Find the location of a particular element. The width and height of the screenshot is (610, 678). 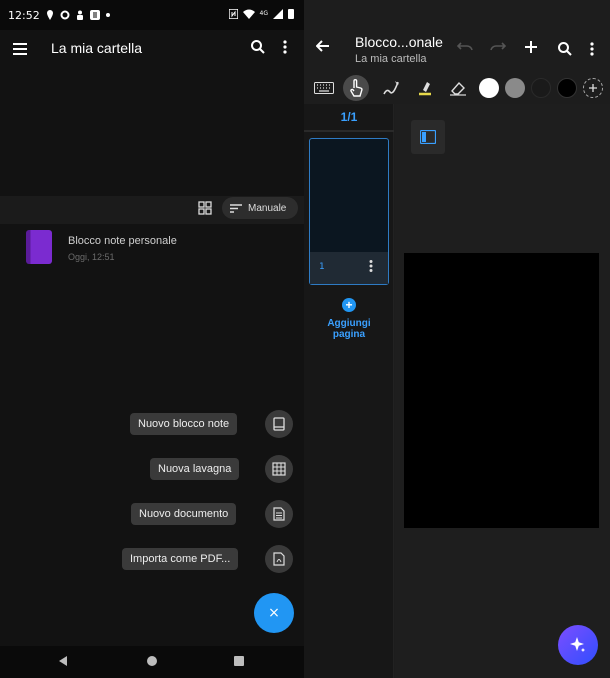

drawing-toolbar is located at coordinates (457, 88).